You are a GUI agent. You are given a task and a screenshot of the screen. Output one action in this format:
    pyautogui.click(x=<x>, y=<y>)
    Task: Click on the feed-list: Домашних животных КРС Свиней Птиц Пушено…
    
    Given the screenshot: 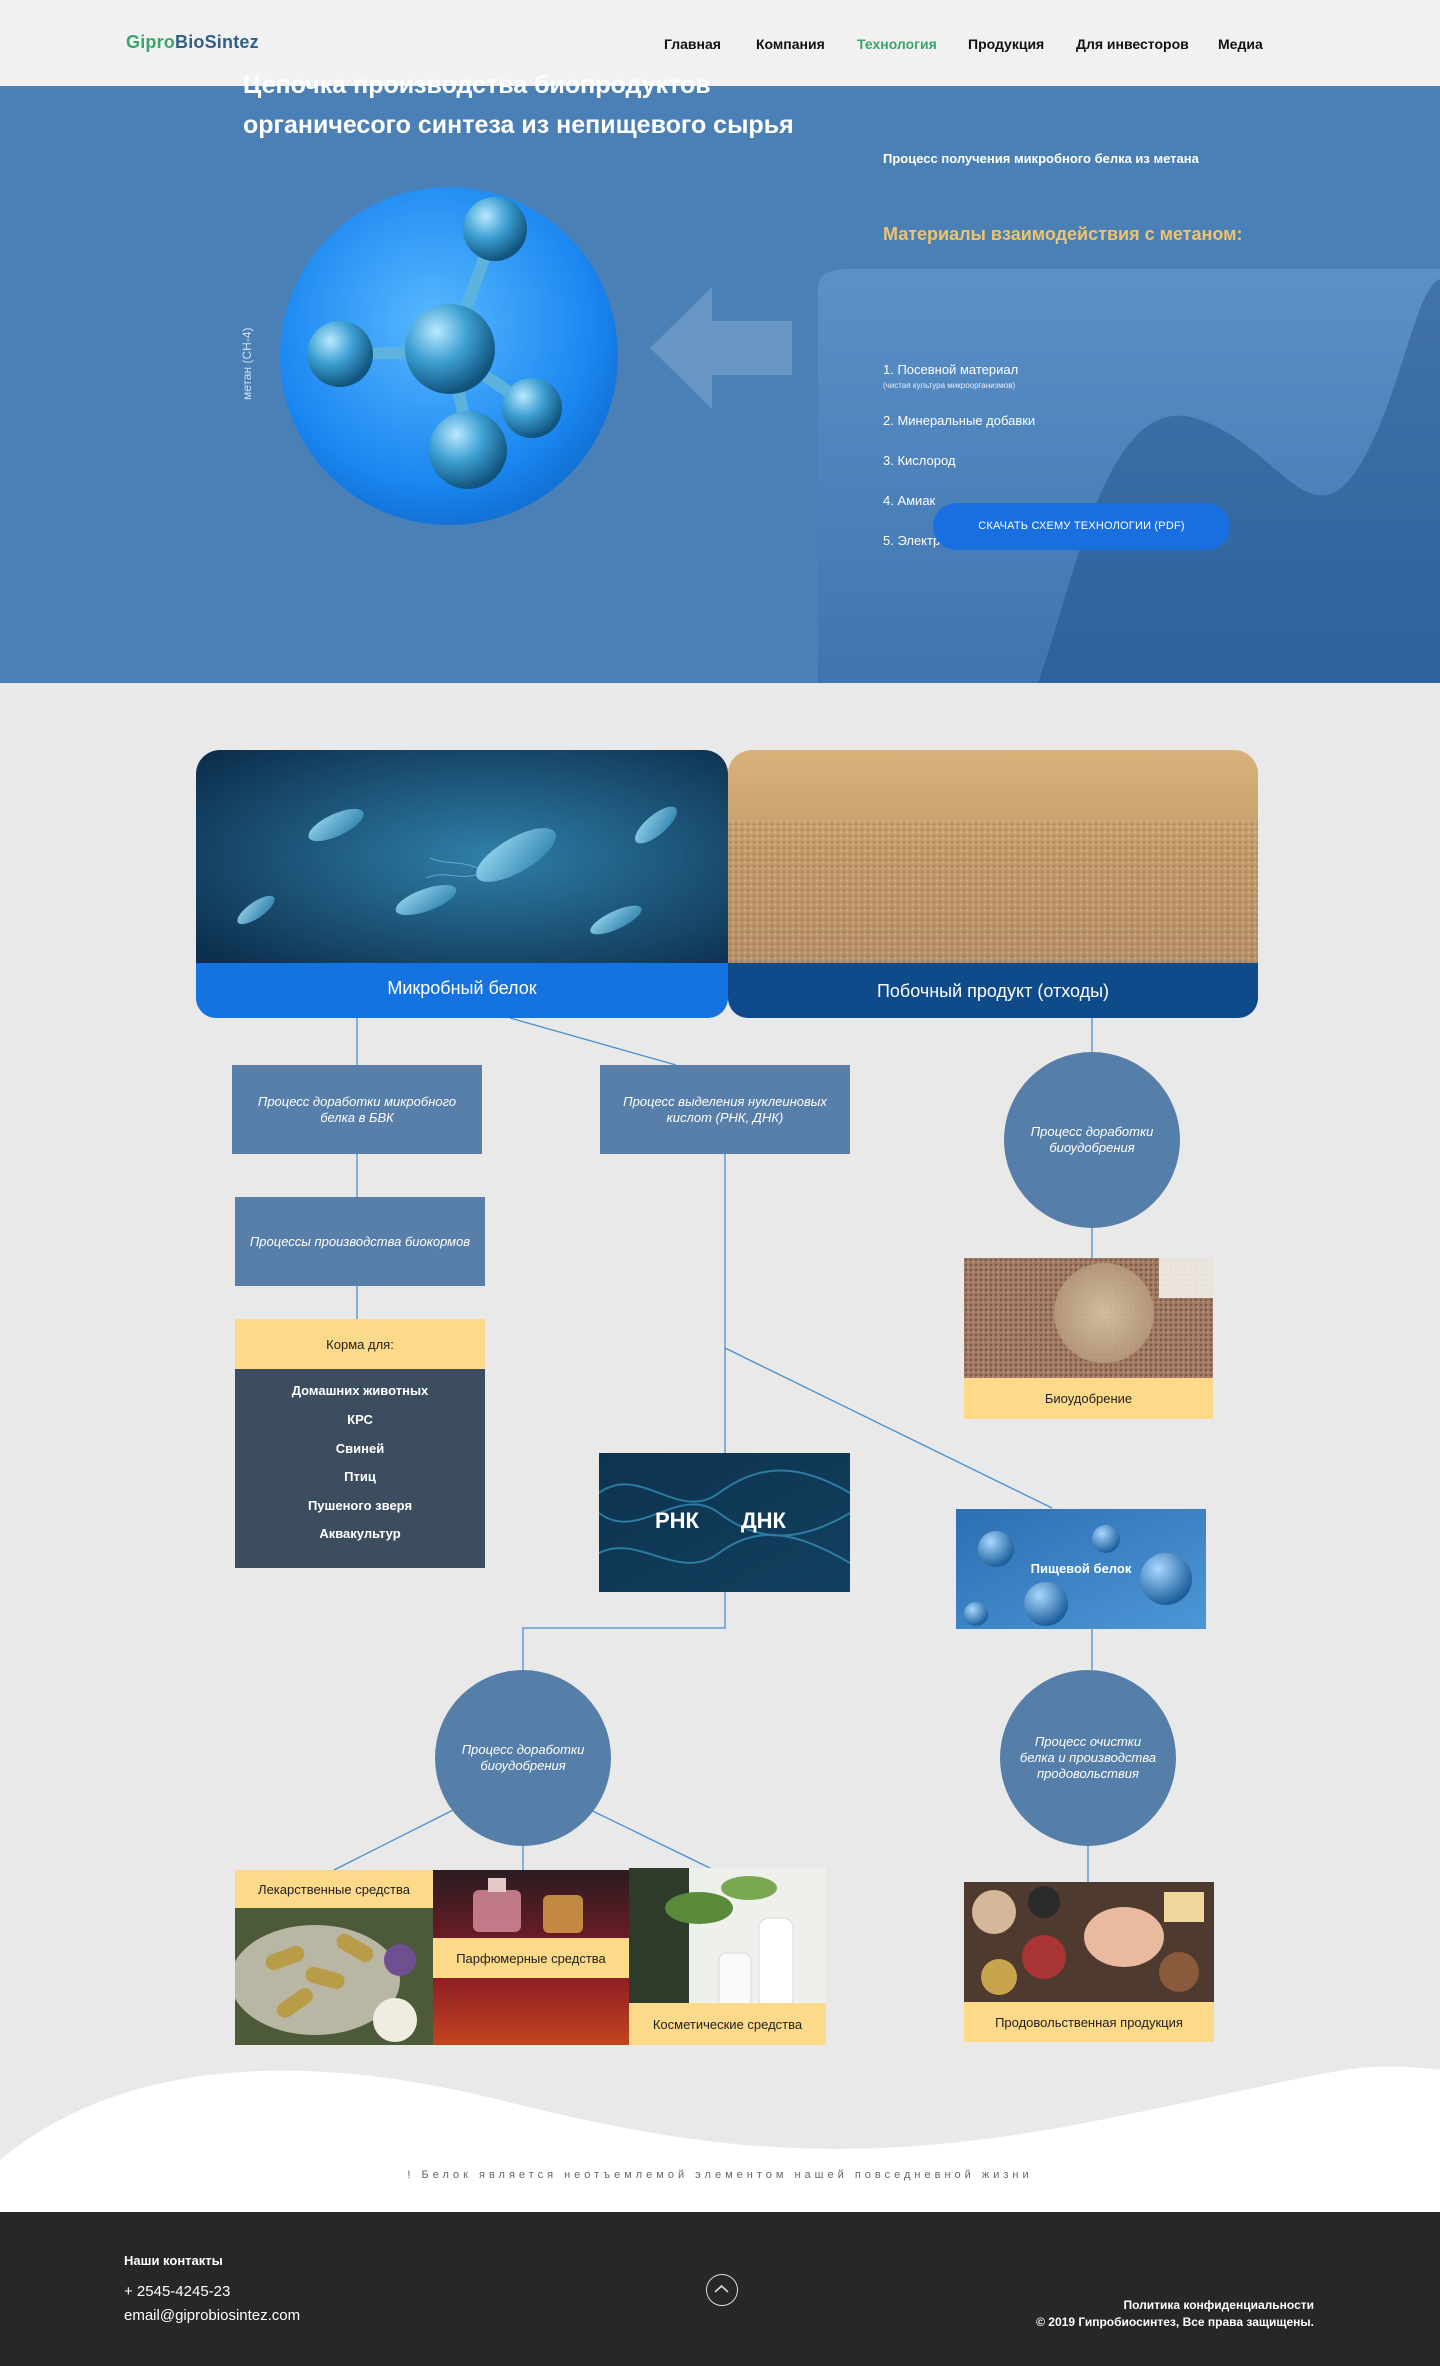 What is the action you would take?
    pyautogui.click(x=360, y=1468)
    